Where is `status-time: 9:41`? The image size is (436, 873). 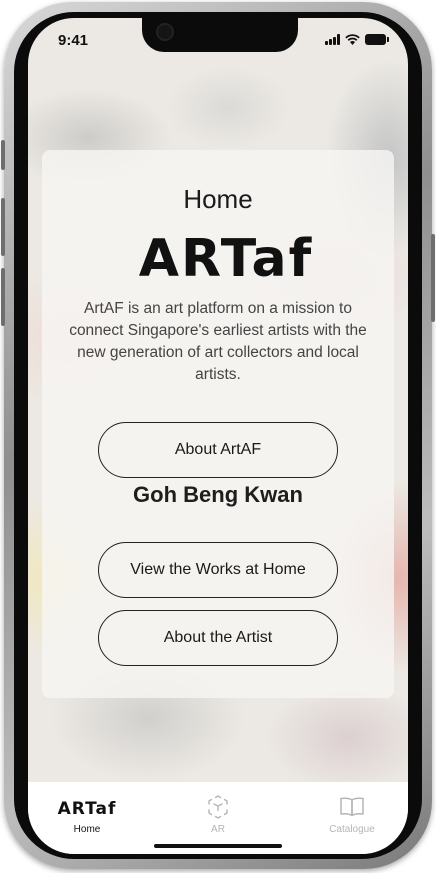
status-time: 9:41 is located at coordinates (73, 40).